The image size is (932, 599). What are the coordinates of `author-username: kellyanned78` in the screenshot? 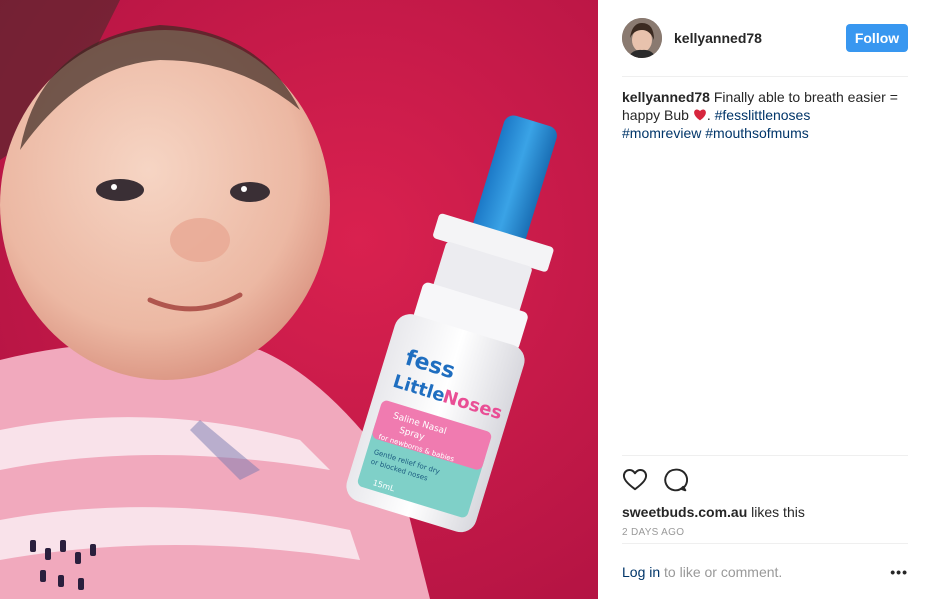 It's located at (718, 38).